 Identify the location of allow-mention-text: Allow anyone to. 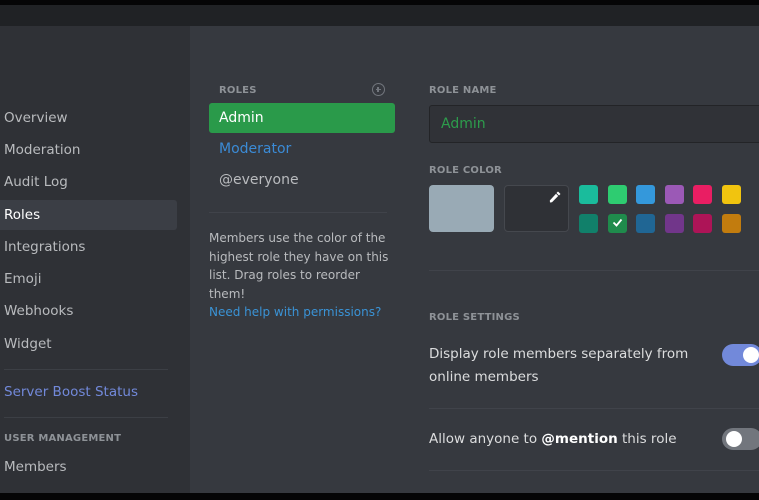
(485, 439).